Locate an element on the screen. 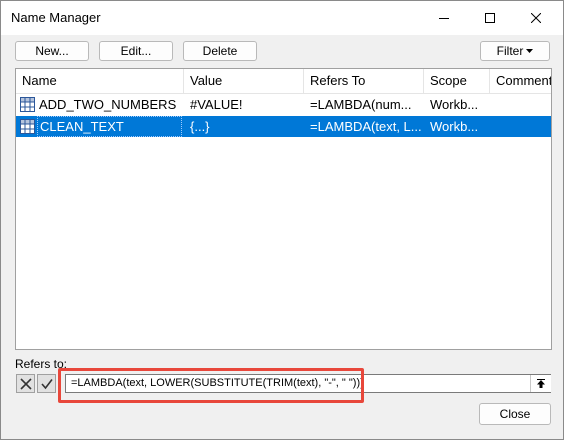 The height and width of the screenshot is (440, 564). close-button: Close is located at coordinates (515, 414).